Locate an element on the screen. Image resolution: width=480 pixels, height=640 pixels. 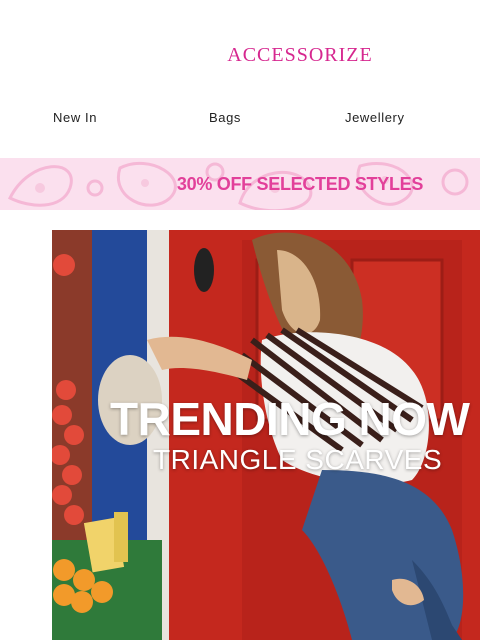
nav-item-new-in: New In is located at coordinates (75, 117).